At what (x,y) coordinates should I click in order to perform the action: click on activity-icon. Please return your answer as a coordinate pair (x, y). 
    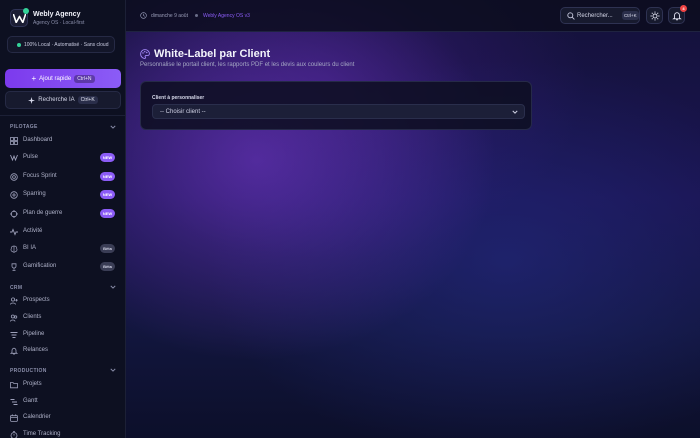
    Looking at the image, I should click on (14, 232).